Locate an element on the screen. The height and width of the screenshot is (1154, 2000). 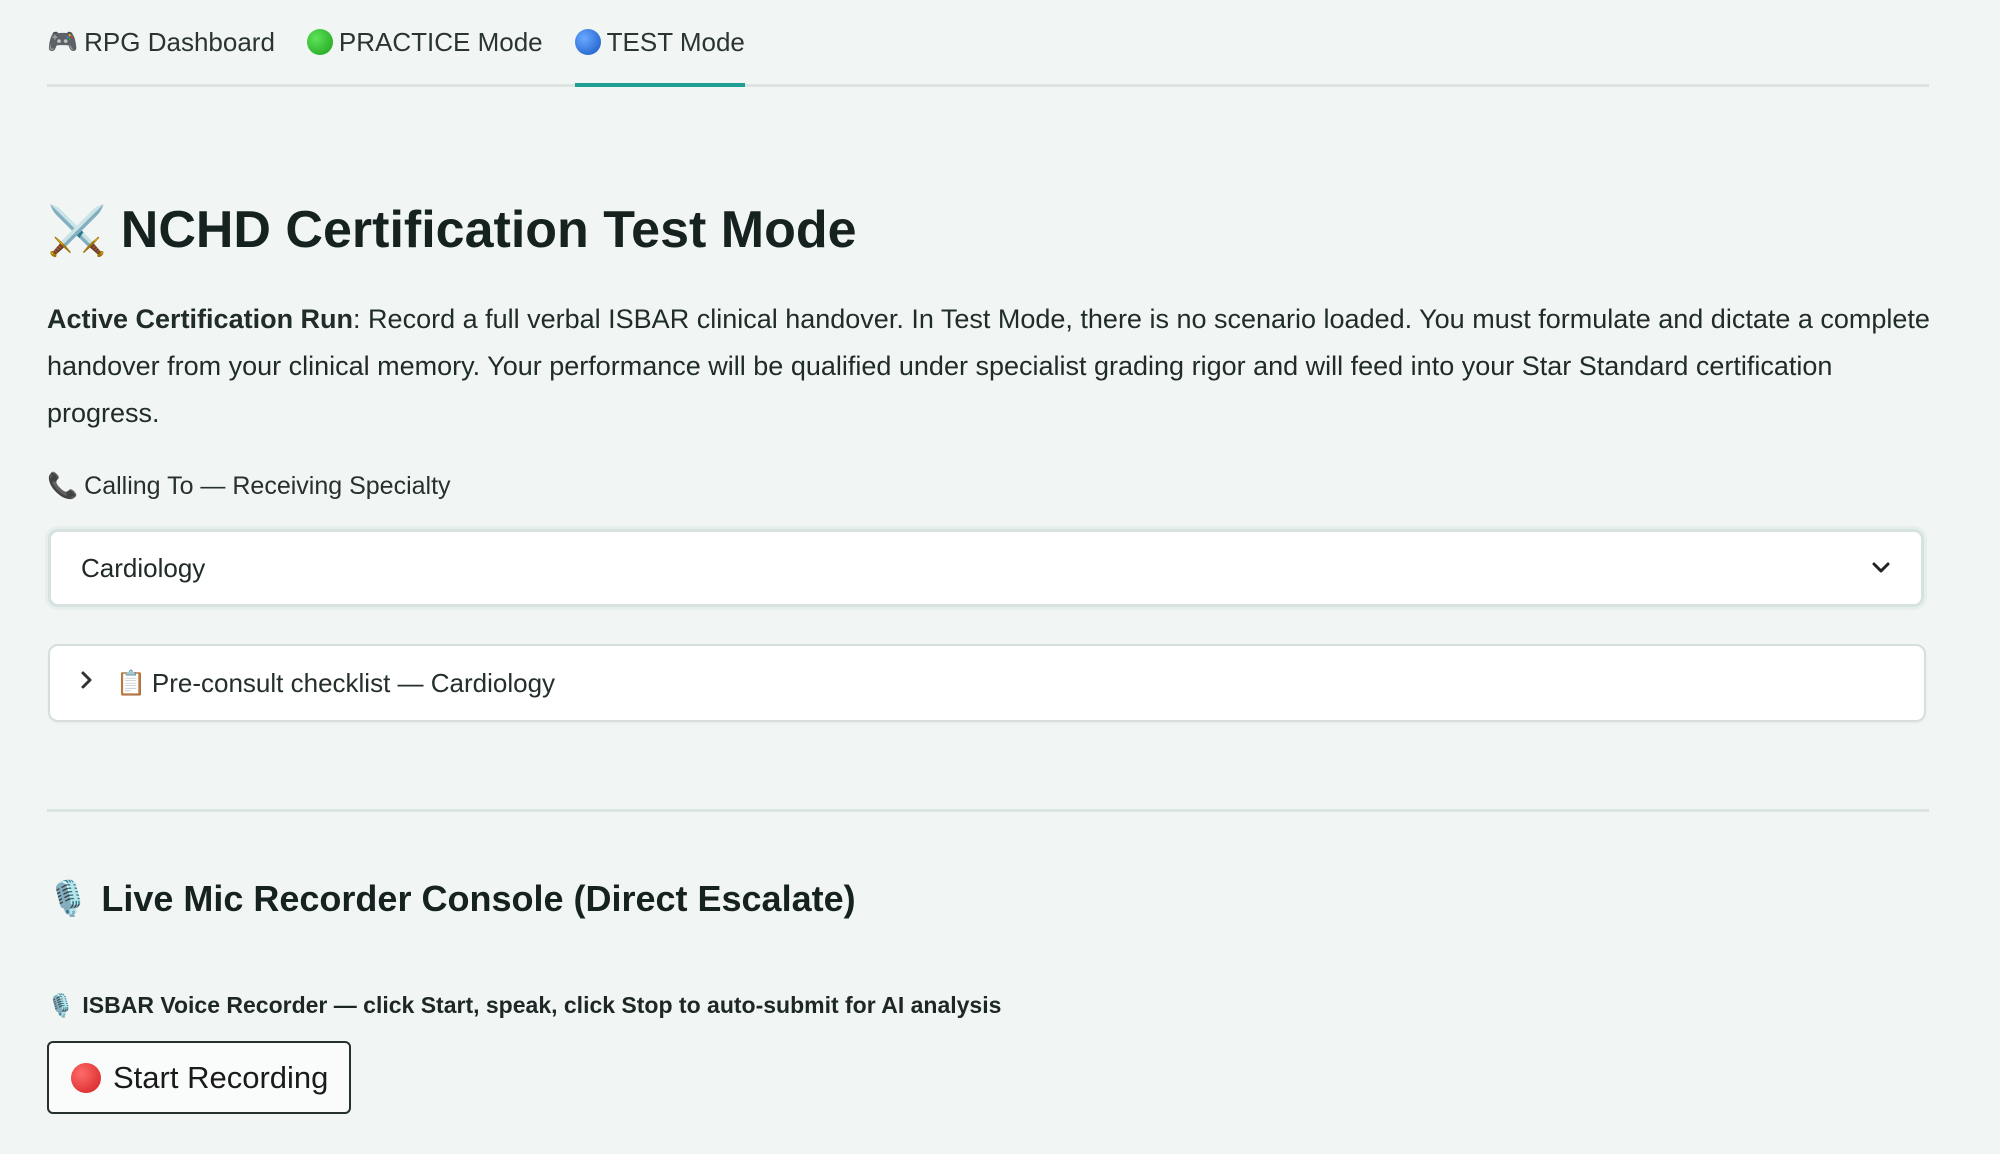
gamepad-icon: 🎮 is located at coordinates (63, 41).